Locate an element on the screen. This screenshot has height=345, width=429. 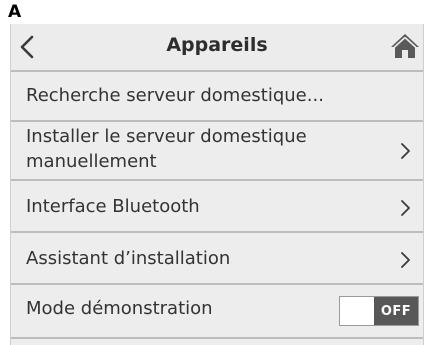
menu-item-label: Mode démonstration is located at coordinates (119, 308).